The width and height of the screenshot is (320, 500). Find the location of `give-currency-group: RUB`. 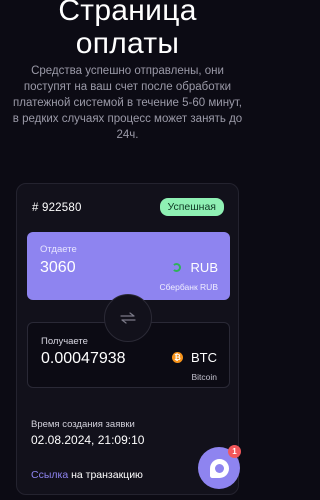

give-currency-group: RUB is located at coordinates (194, 267).